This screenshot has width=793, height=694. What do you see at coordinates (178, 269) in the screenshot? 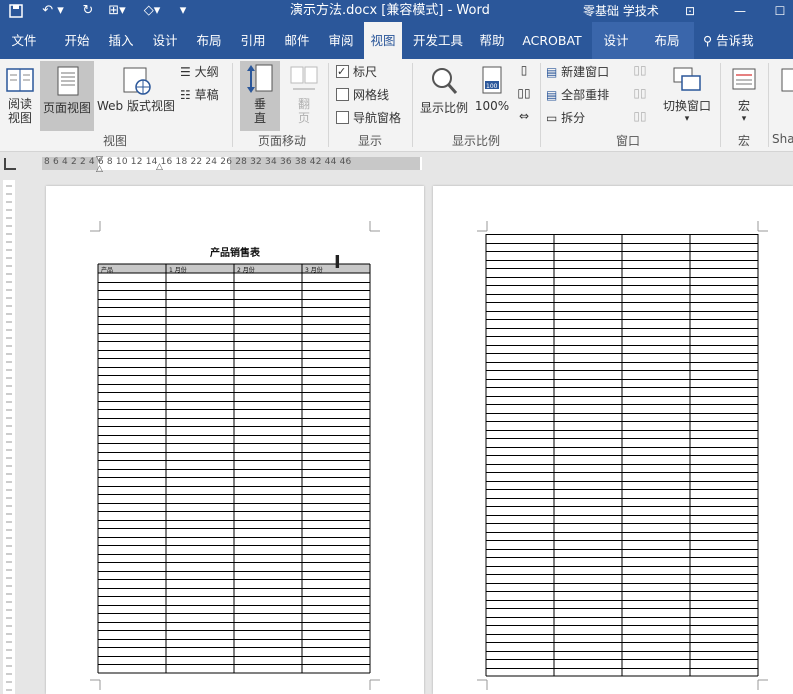
I see `table-header-cell: 1 月份` at bounding box center [178, 269].